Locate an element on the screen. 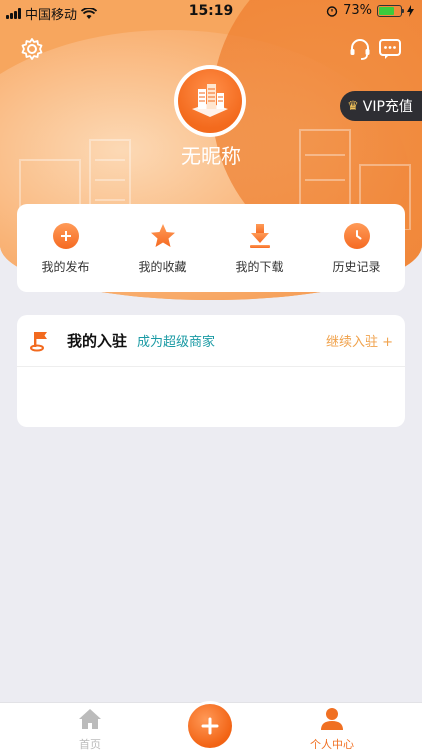 The height and width of the screenshot is (750, 422). continue-register-link: 继续入驻 + is located at coordinates (359, 340).